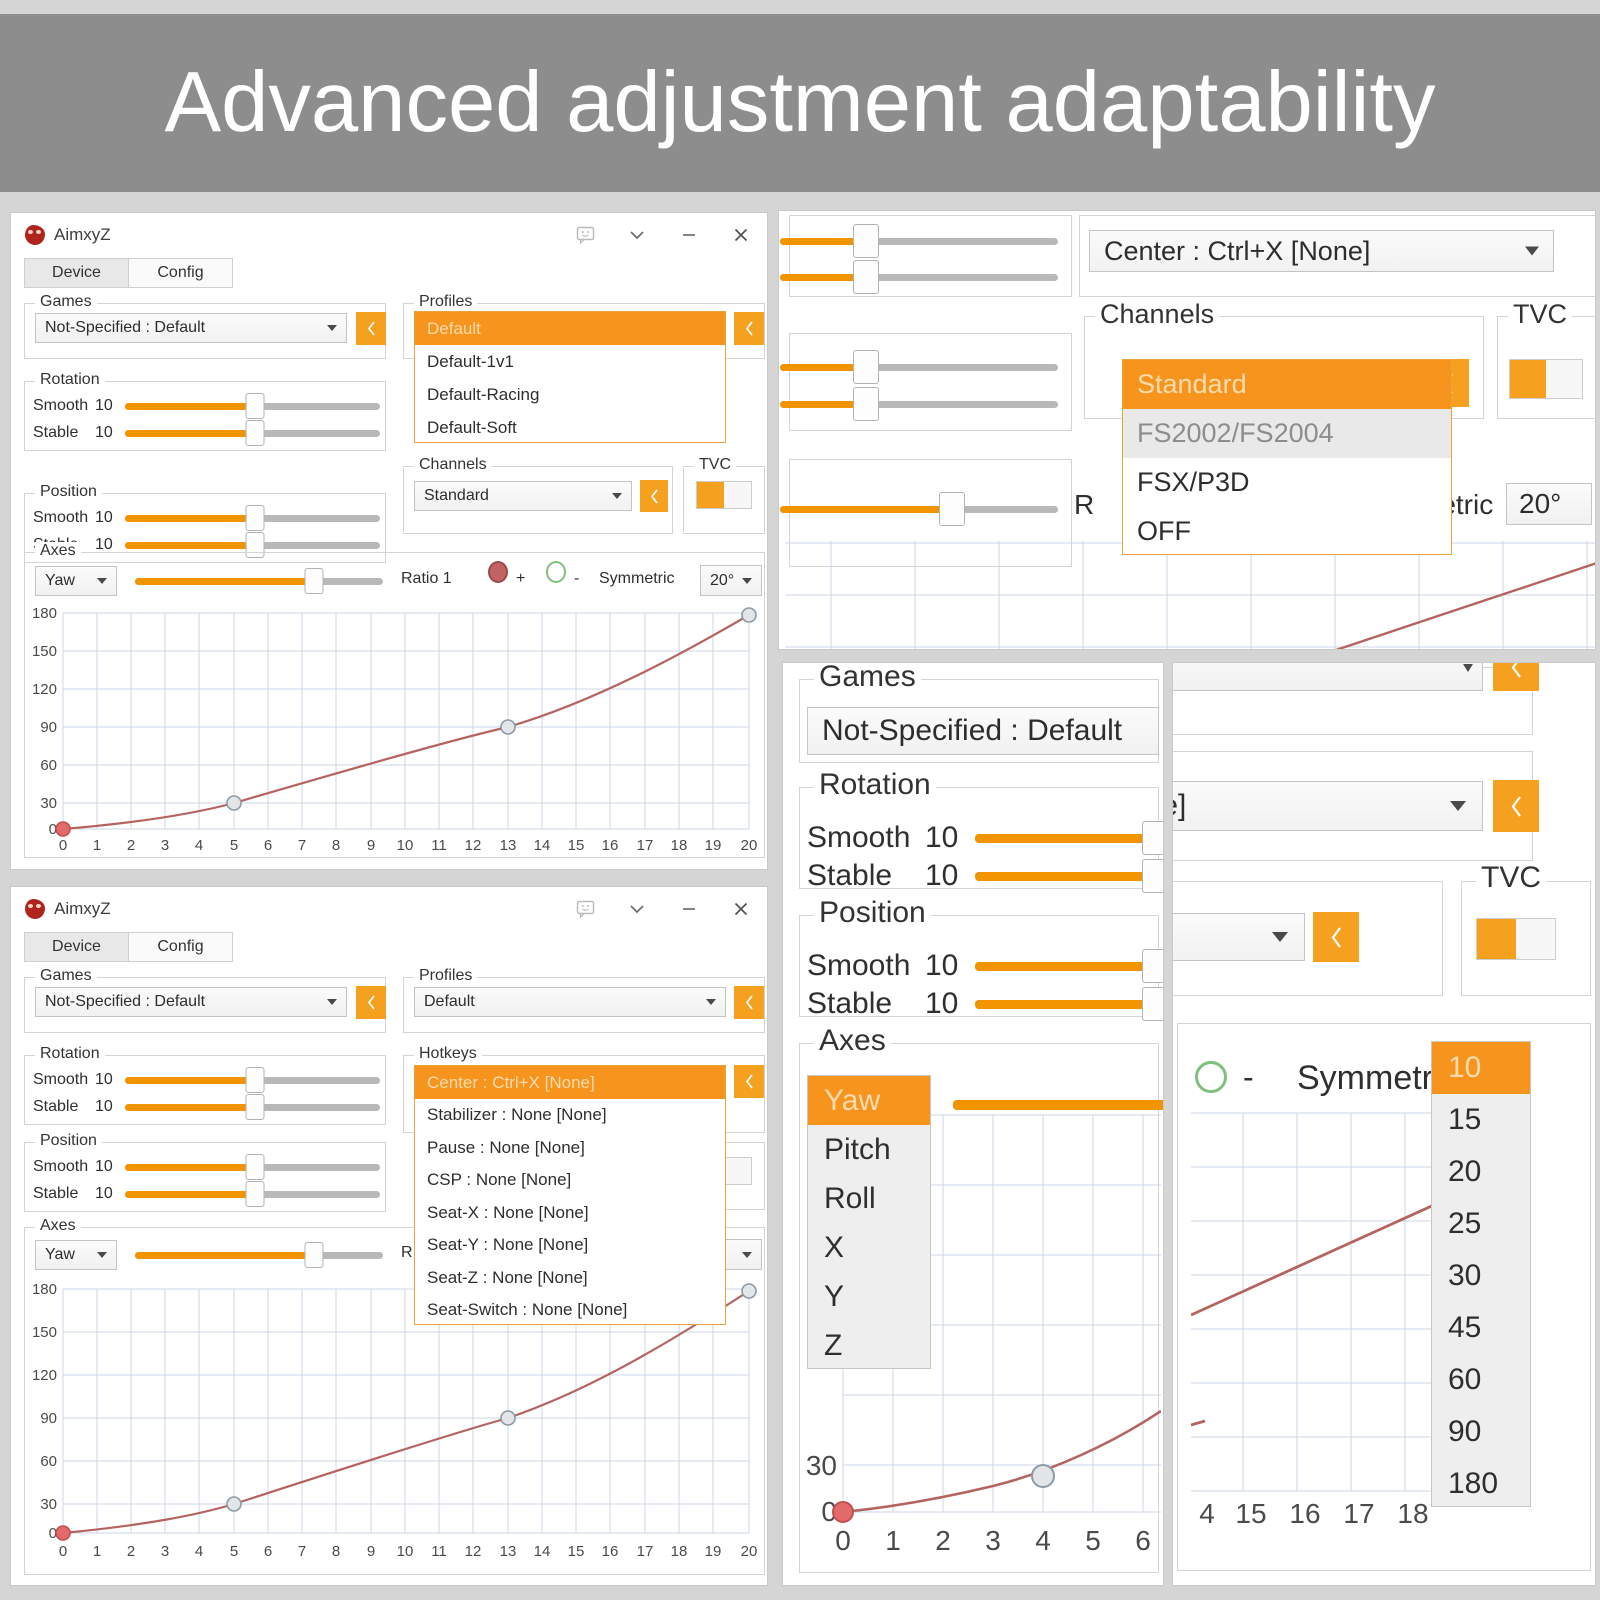 The height and width of the screenshot is (1600, 1600). Describe the element at coordinates (570, 1180) in the screenshot. I see `hotkeys-option: CSP : None [None]` at that location.